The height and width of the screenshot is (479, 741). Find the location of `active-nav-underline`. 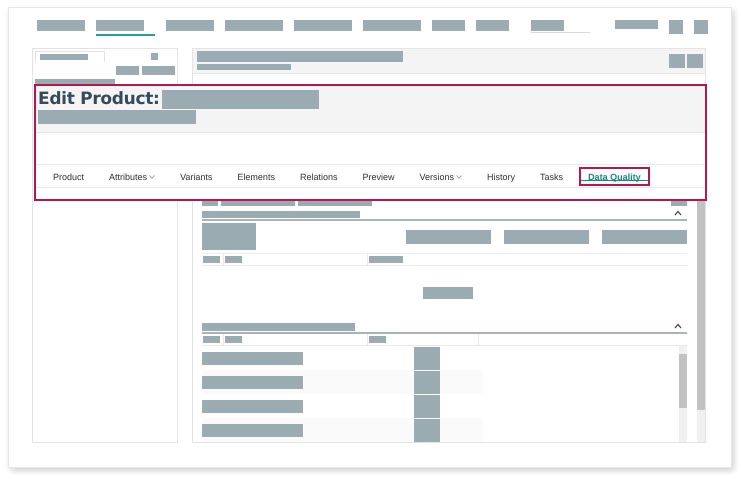

active-nav-underline is located at coordinates (125, 35).